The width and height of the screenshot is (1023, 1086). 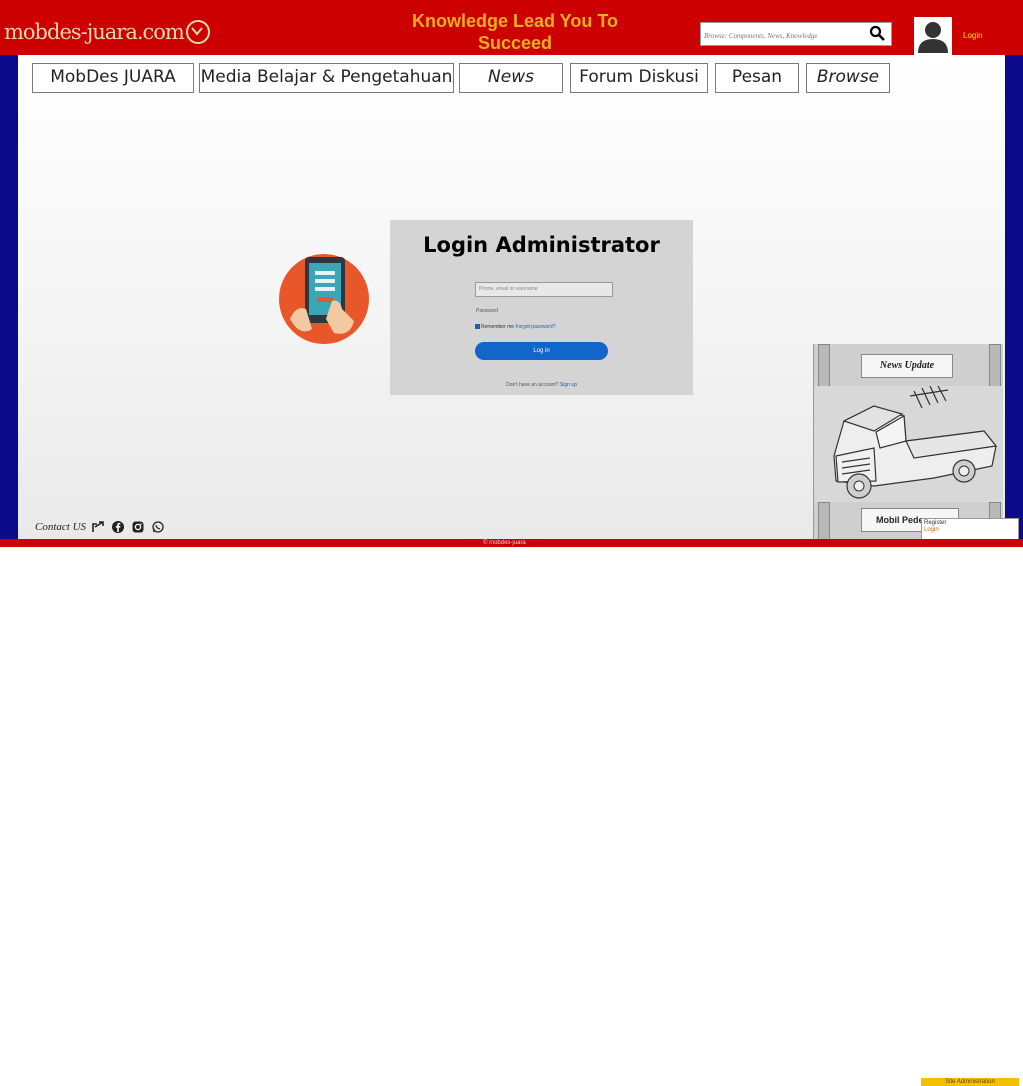 I want to click on login-illustration, so click(x=324, y=297).